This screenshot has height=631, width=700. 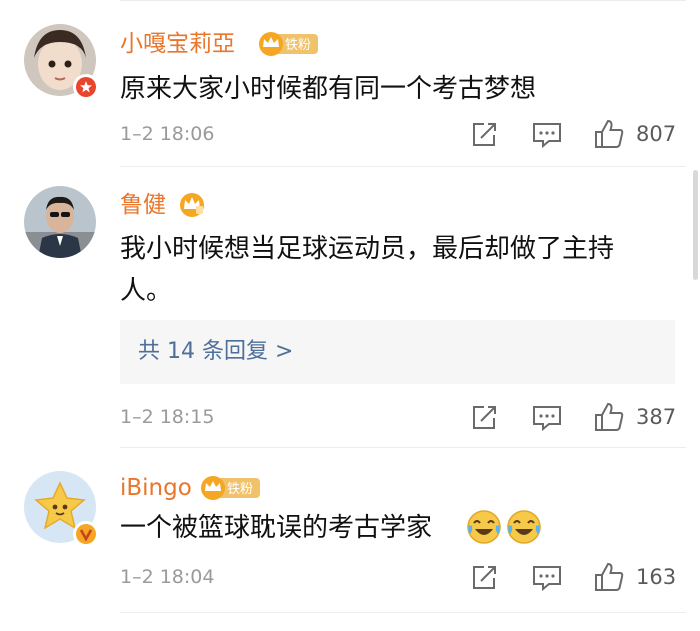 I want to click on comment-text: 我小时候想当足球运动员，最后却做了主持 人。, so click(x=400, y=270).